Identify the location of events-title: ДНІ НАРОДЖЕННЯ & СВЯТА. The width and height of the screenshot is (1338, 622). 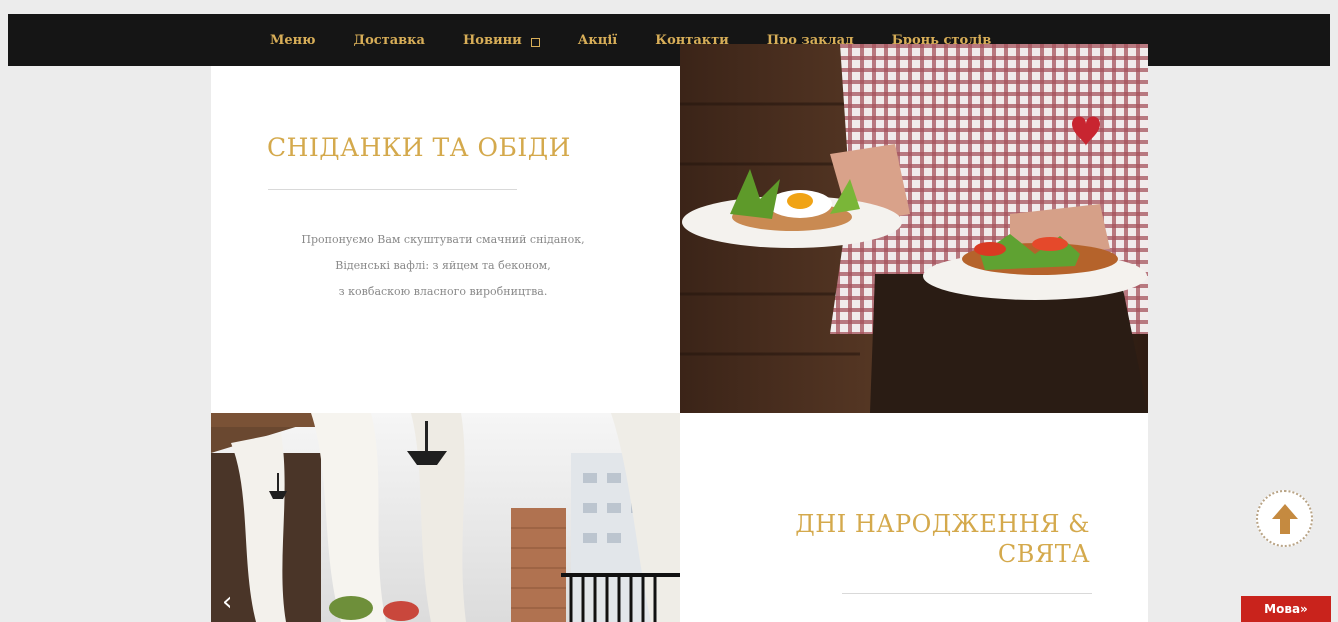
(915, 539).